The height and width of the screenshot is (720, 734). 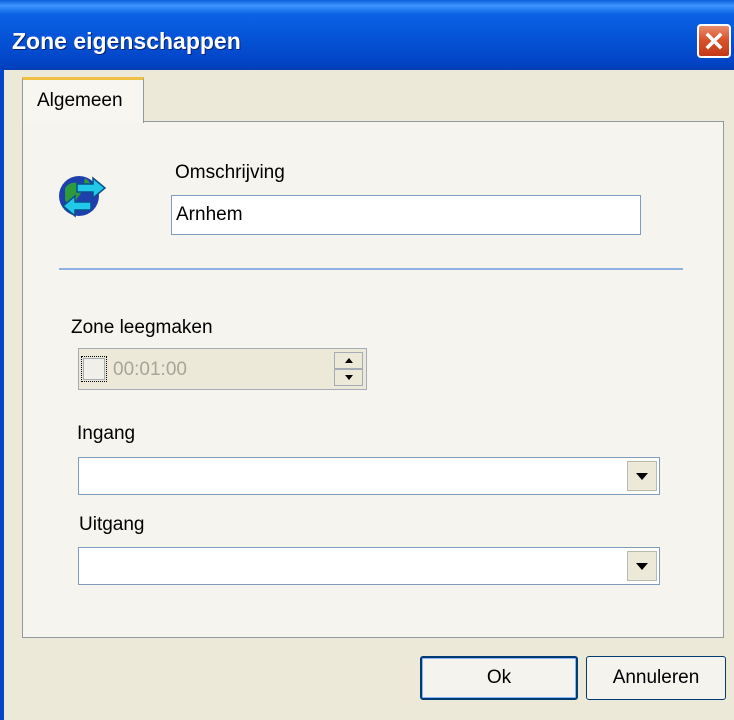 What do you see at coordinates (209, 214) in the screenshot?
I see `description-value: Arnhem` at bounding box center [209, 214].